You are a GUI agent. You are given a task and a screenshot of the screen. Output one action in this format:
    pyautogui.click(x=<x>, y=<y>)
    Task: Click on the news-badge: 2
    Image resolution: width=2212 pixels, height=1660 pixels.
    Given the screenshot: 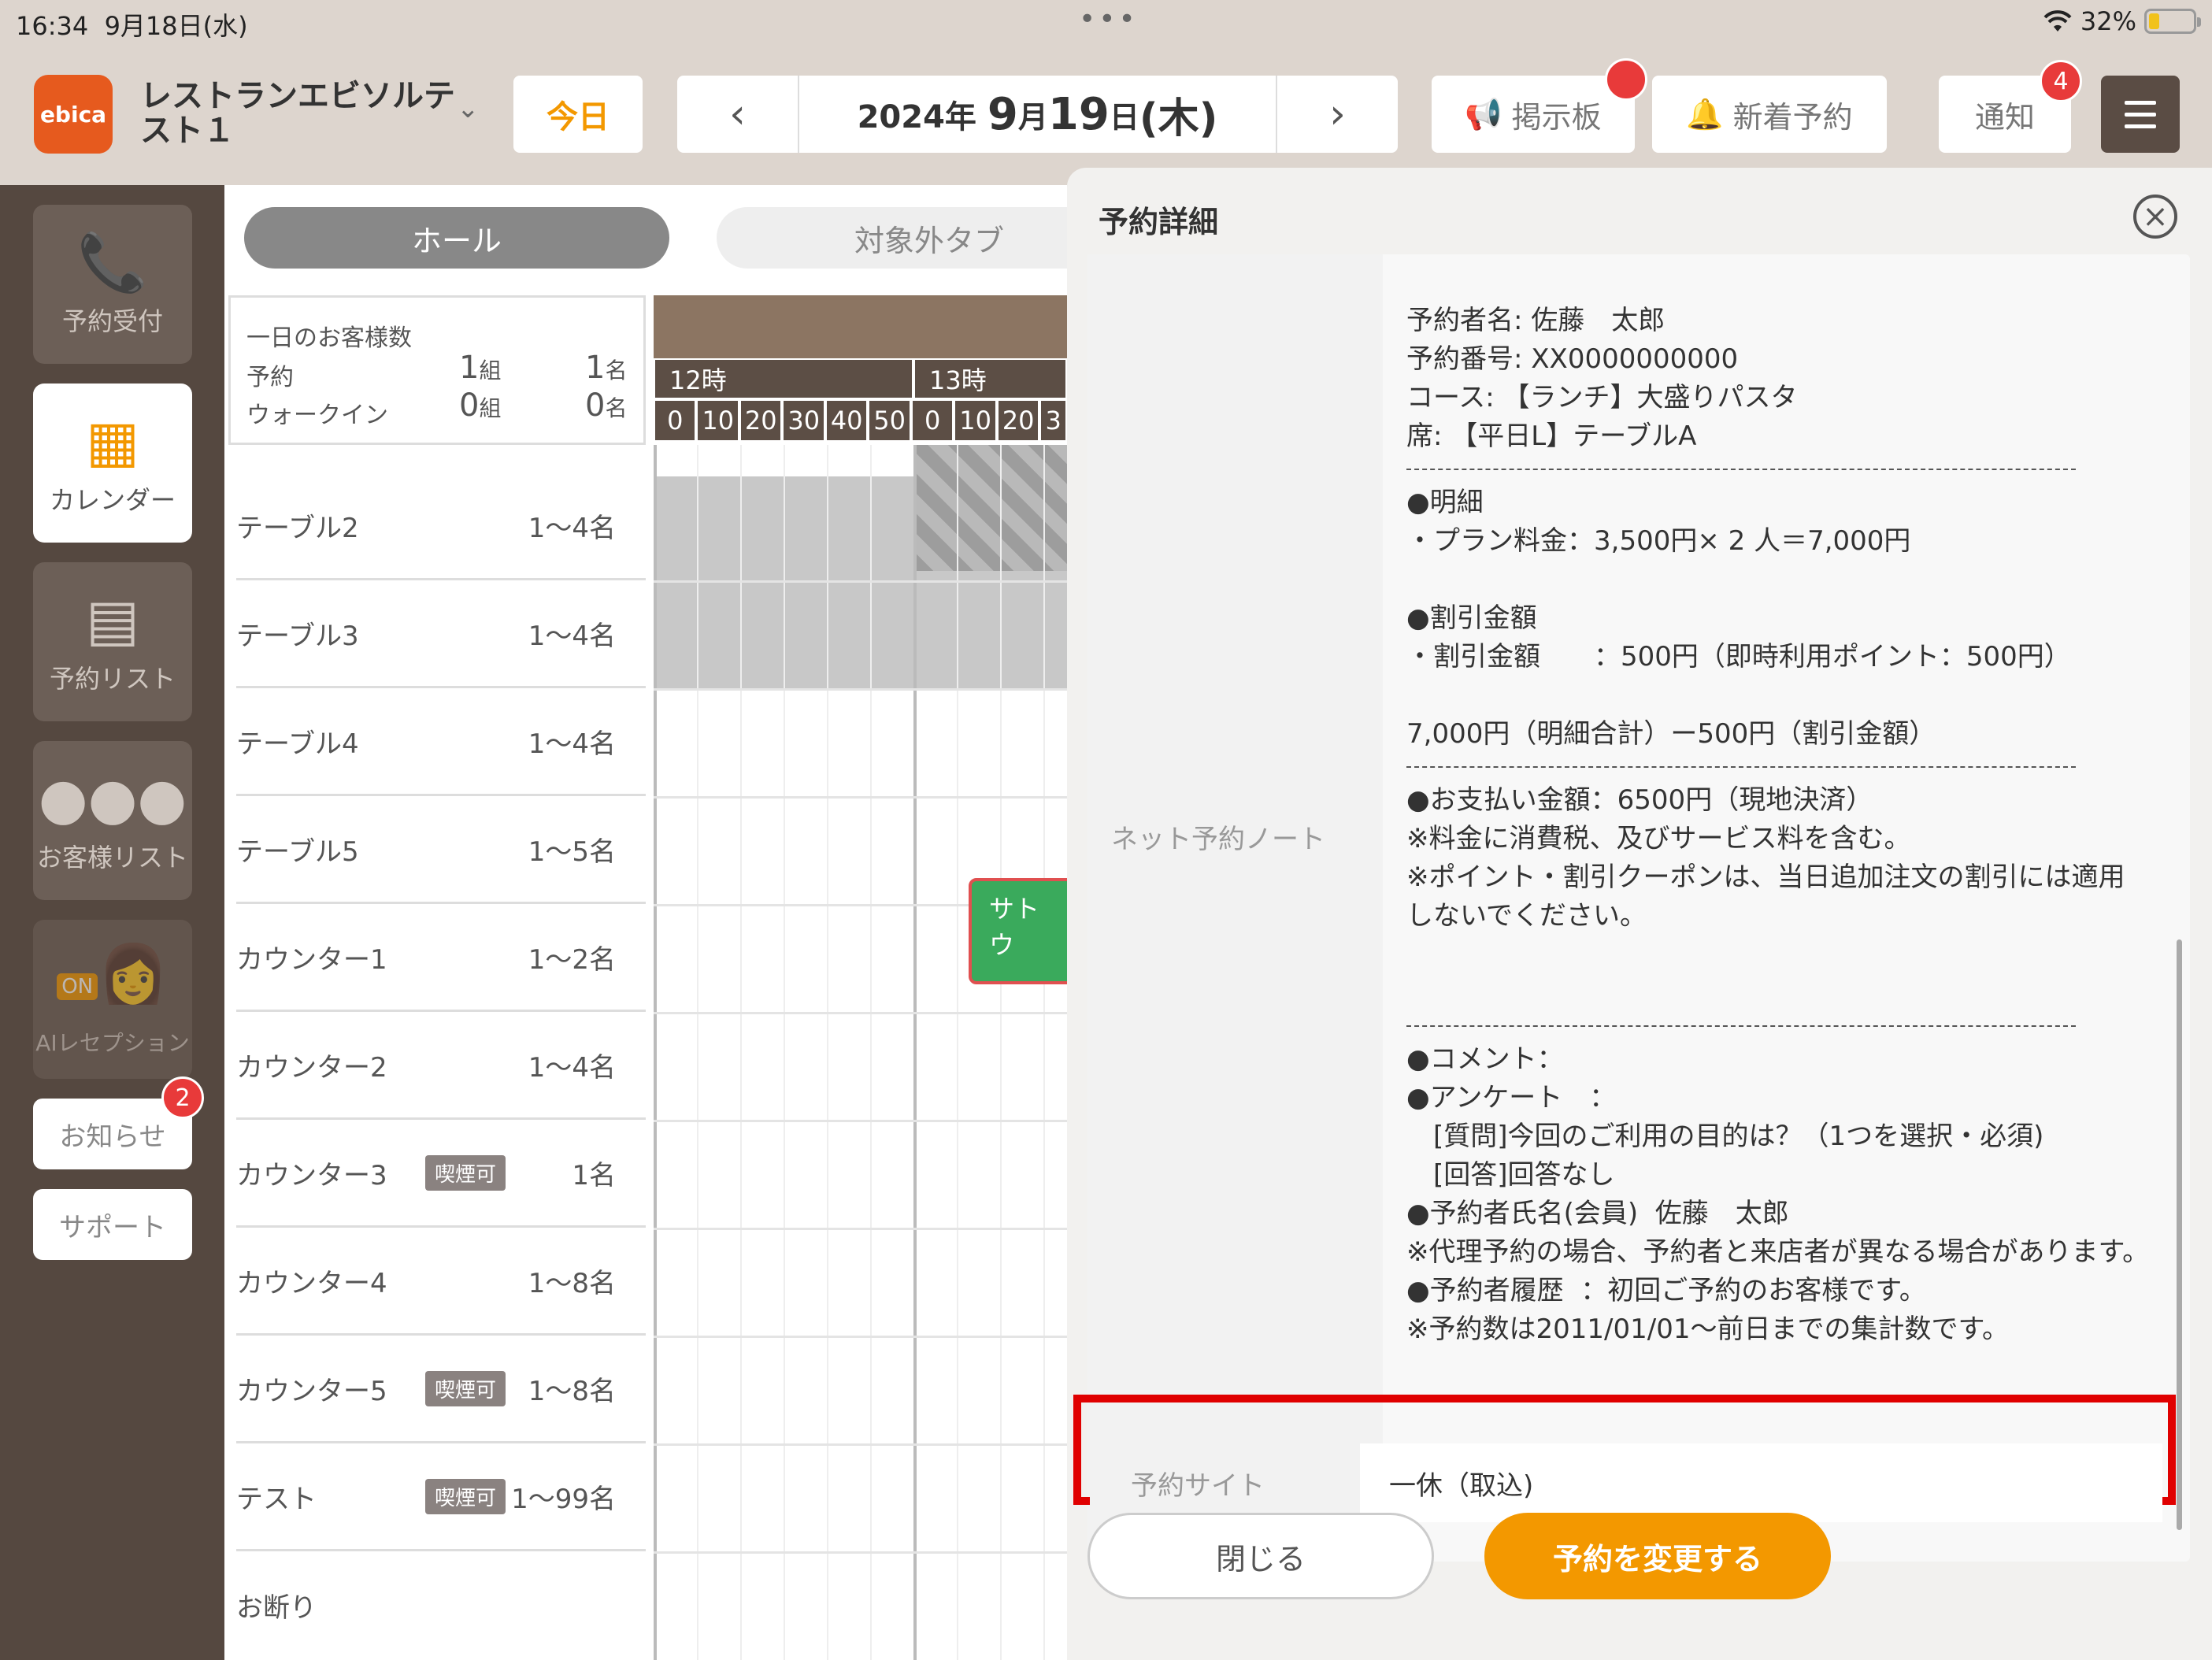 What is the action you would take?
    pyautogui.click(x=182, y=1097)
    